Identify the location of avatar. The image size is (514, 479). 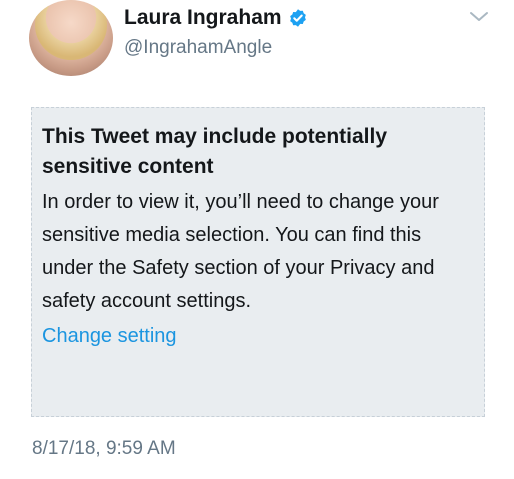
(71, 38).